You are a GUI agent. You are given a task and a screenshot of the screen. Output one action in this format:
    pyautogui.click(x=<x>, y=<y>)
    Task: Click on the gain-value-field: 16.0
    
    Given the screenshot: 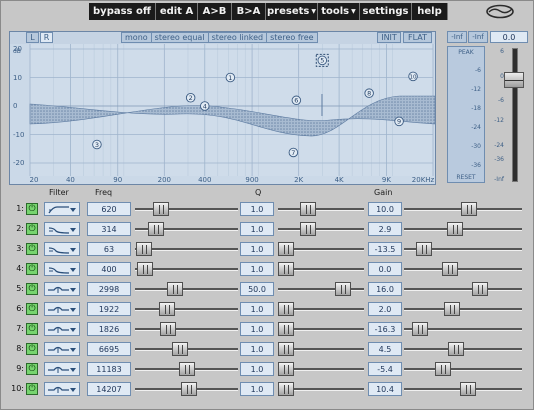 What is the action you would take?
    pyautogui.click(x=385, y=289)
    